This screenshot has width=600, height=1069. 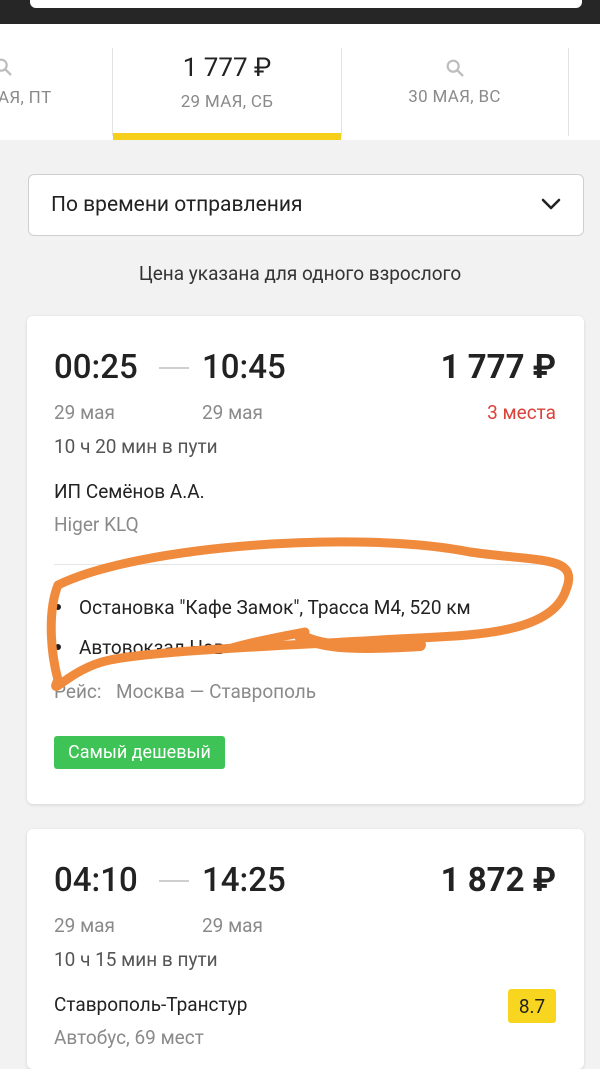 What do you see at coordinates (244, 880) in the screenshot?
I see `arrival-time: 14:25` at bounding box center [244, 880].